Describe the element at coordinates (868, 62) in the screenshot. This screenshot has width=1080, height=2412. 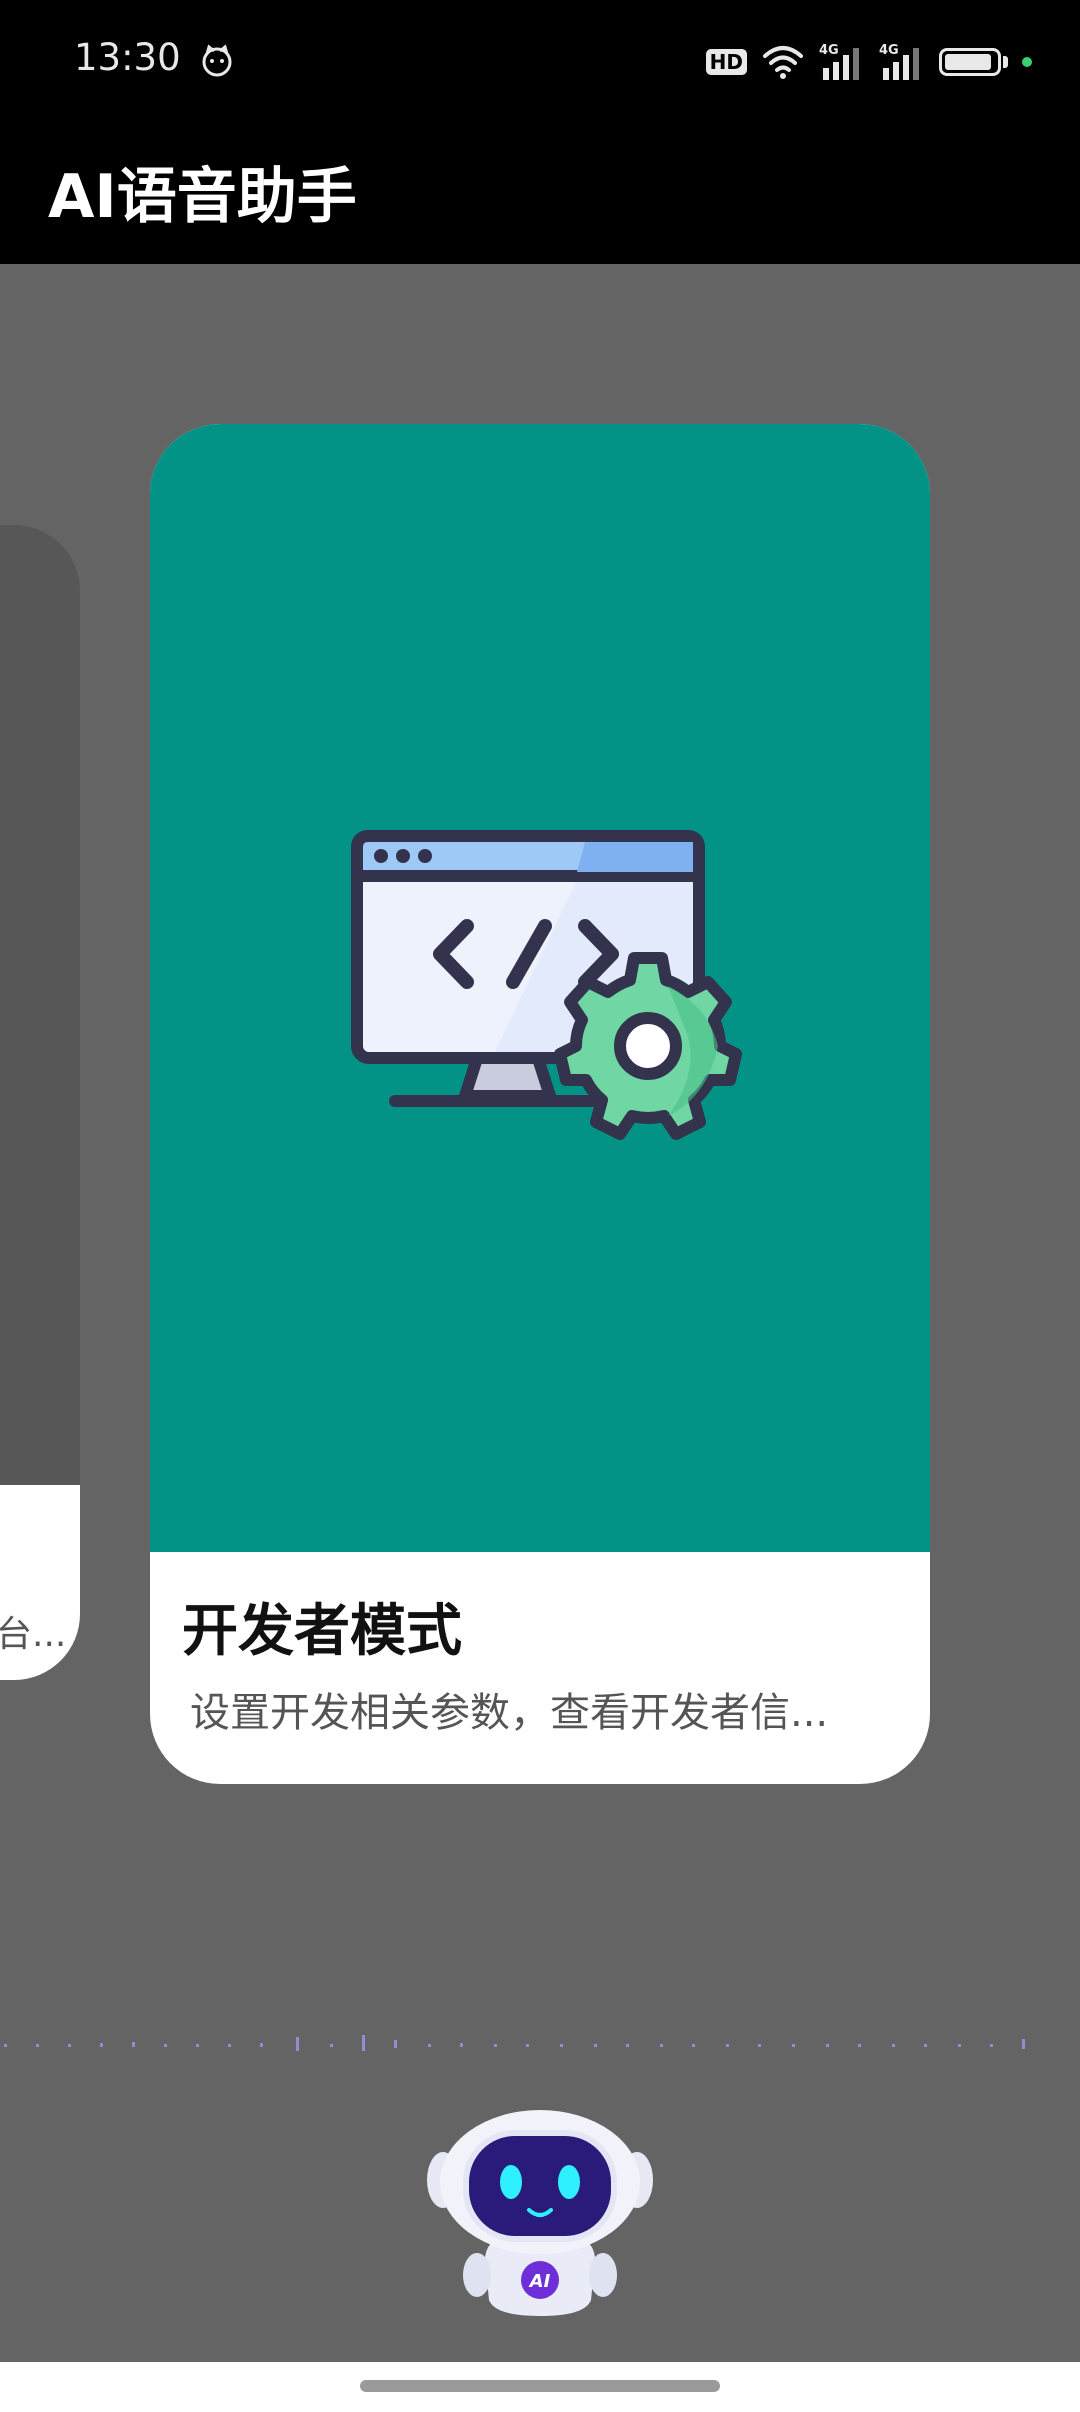
I see `status-icons: HD 4G 4G` at that location.